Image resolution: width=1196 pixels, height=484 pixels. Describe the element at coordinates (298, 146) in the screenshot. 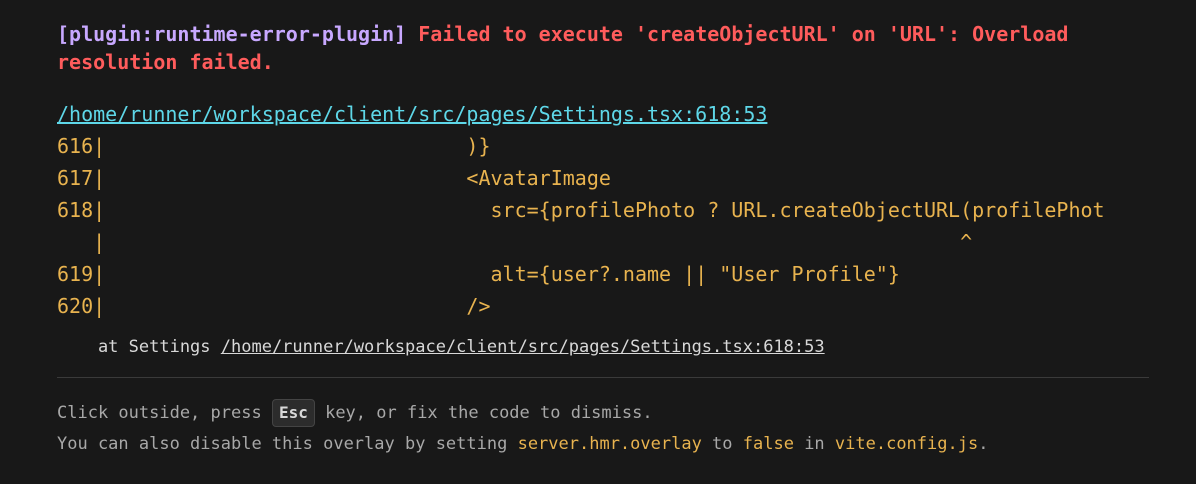

I see `code-text: )}` at that location.